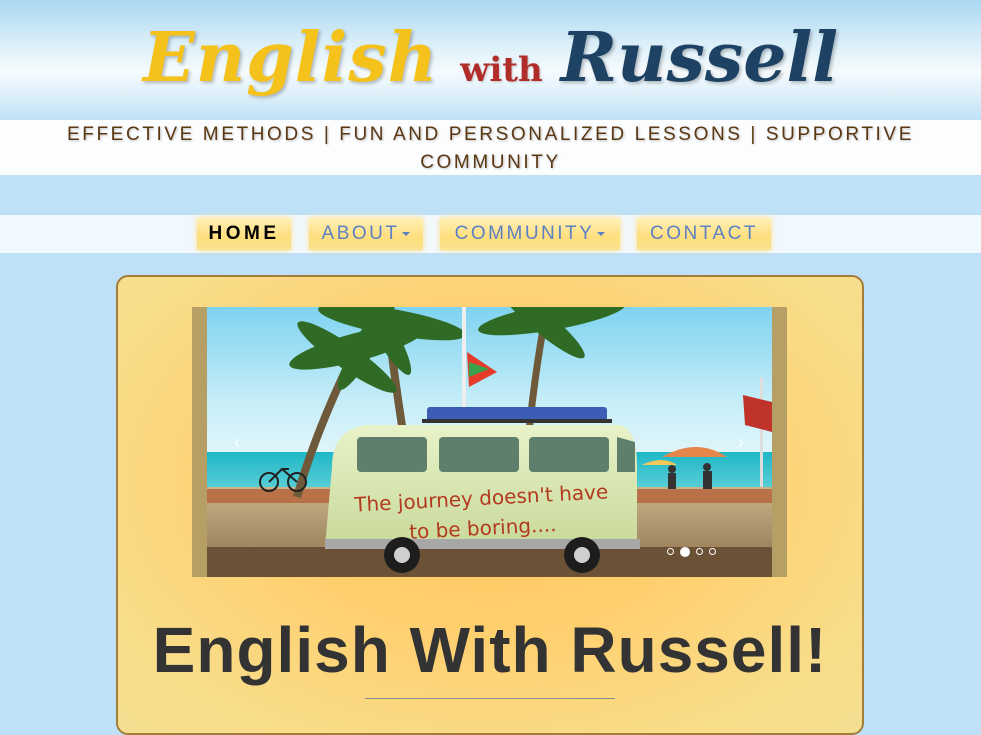 This screenshot has height=735, width=981. I want to click on site-title: English with Russell, so click(490, 58).